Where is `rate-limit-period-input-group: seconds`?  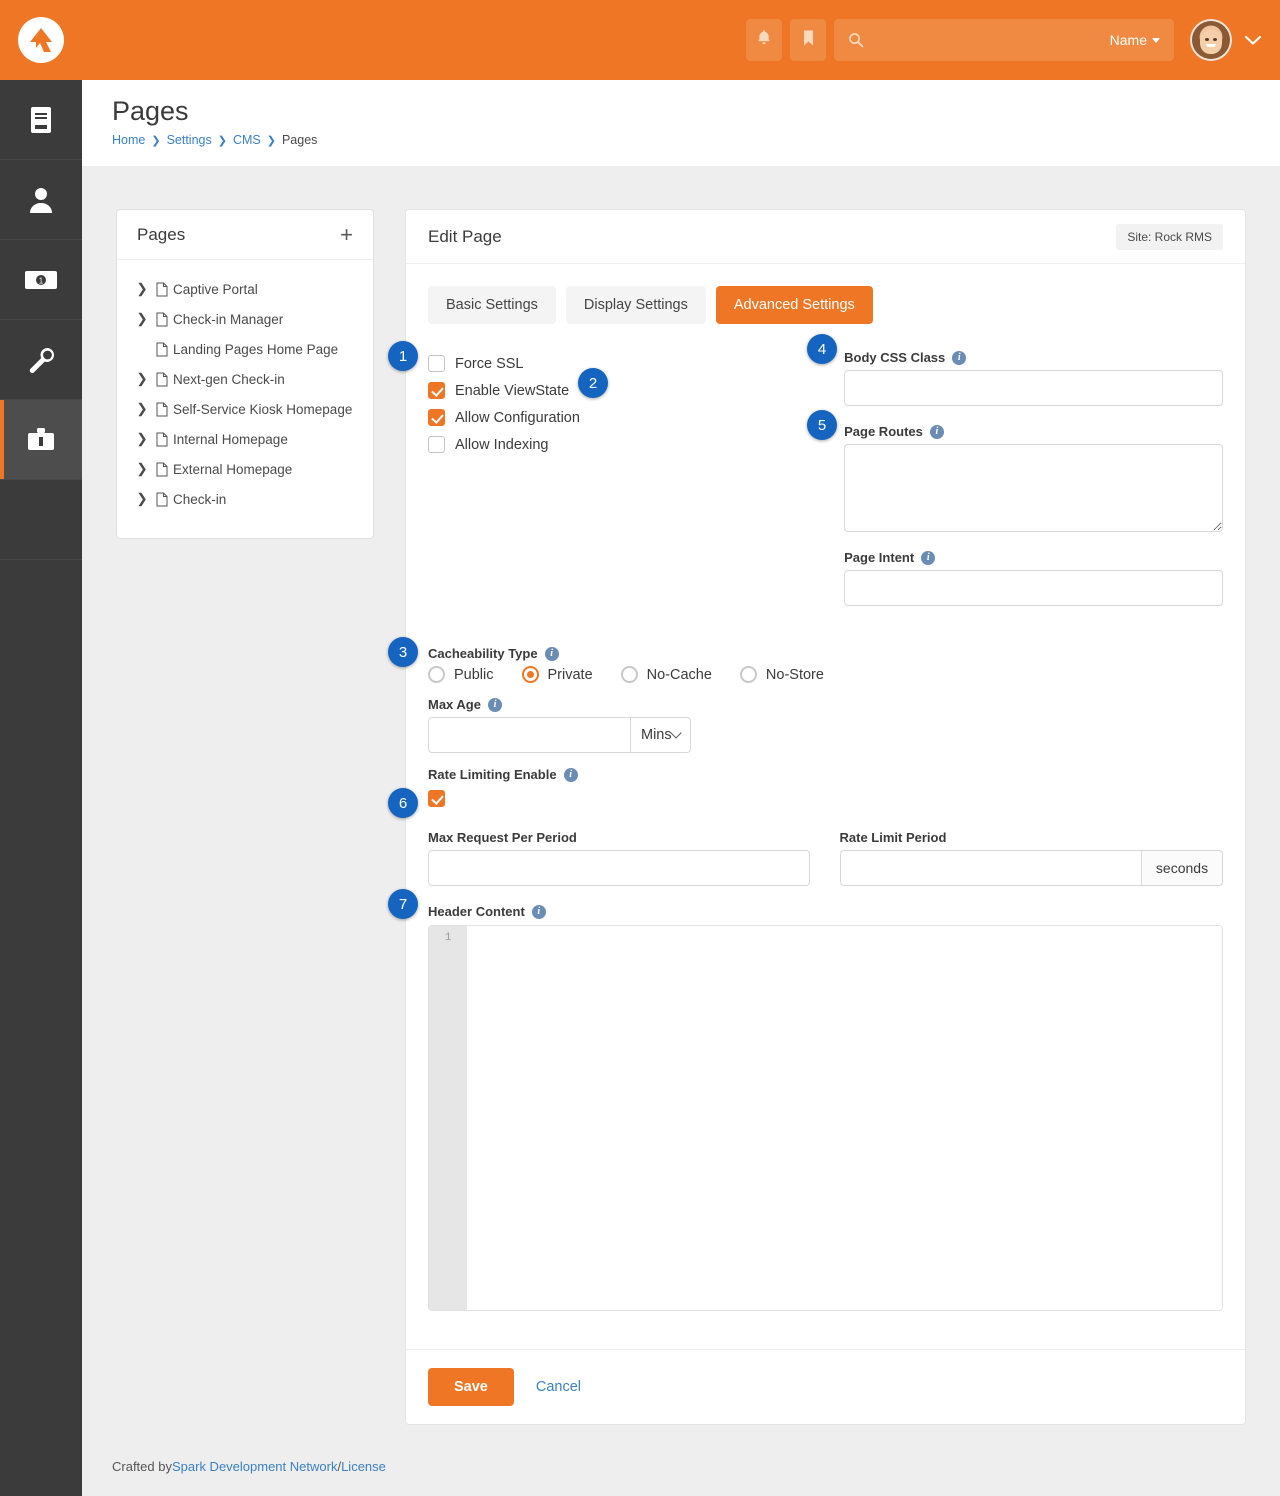 rate-limit-period-input-group: seconds is located at coordinates (1031, 868).